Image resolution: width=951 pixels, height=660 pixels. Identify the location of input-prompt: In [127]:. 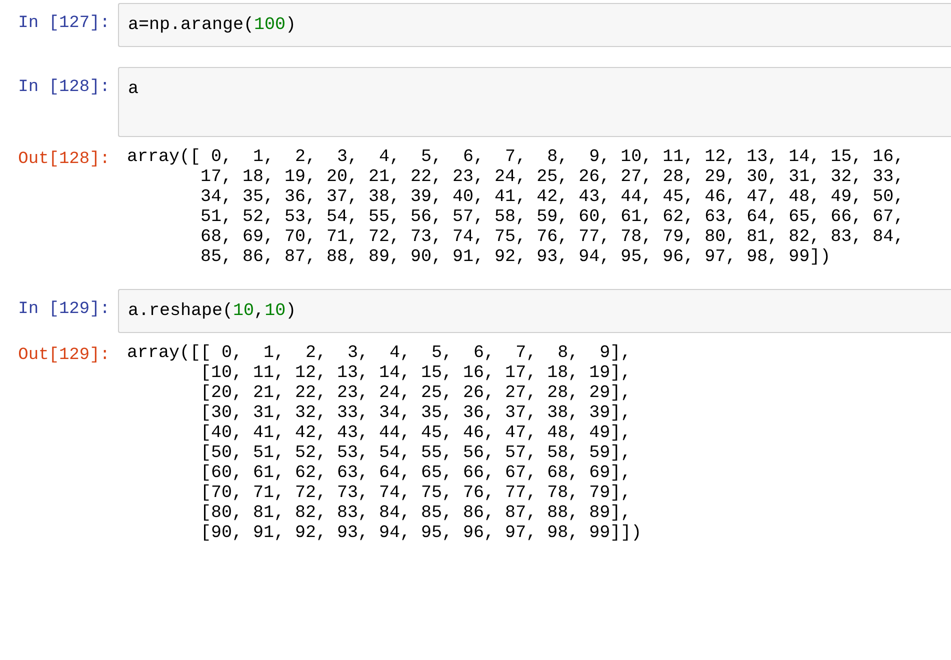
(64, 24).